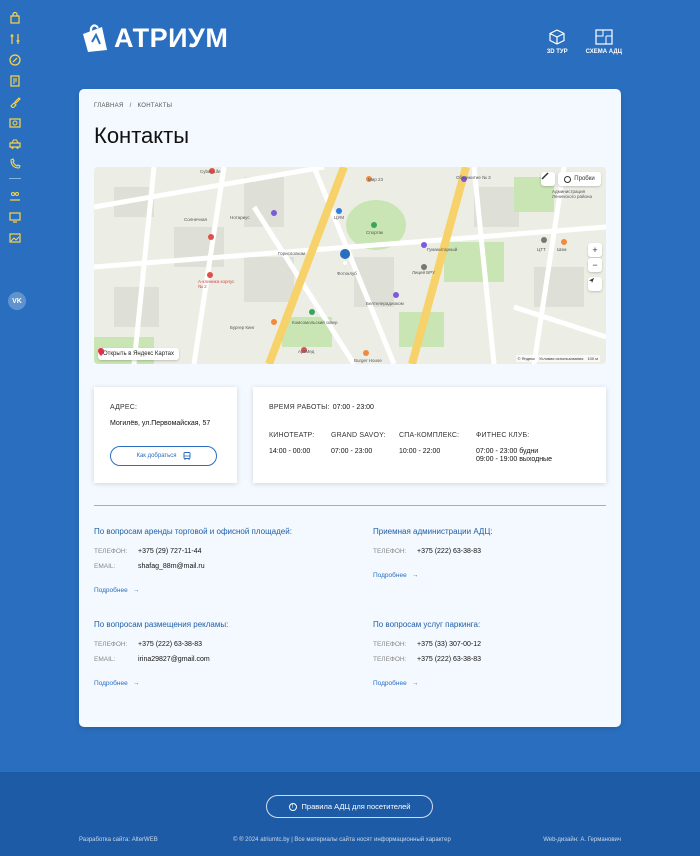  Describe the element at coordinates (568, 179) in the screenshot. I see `traffic-icon` at that location.